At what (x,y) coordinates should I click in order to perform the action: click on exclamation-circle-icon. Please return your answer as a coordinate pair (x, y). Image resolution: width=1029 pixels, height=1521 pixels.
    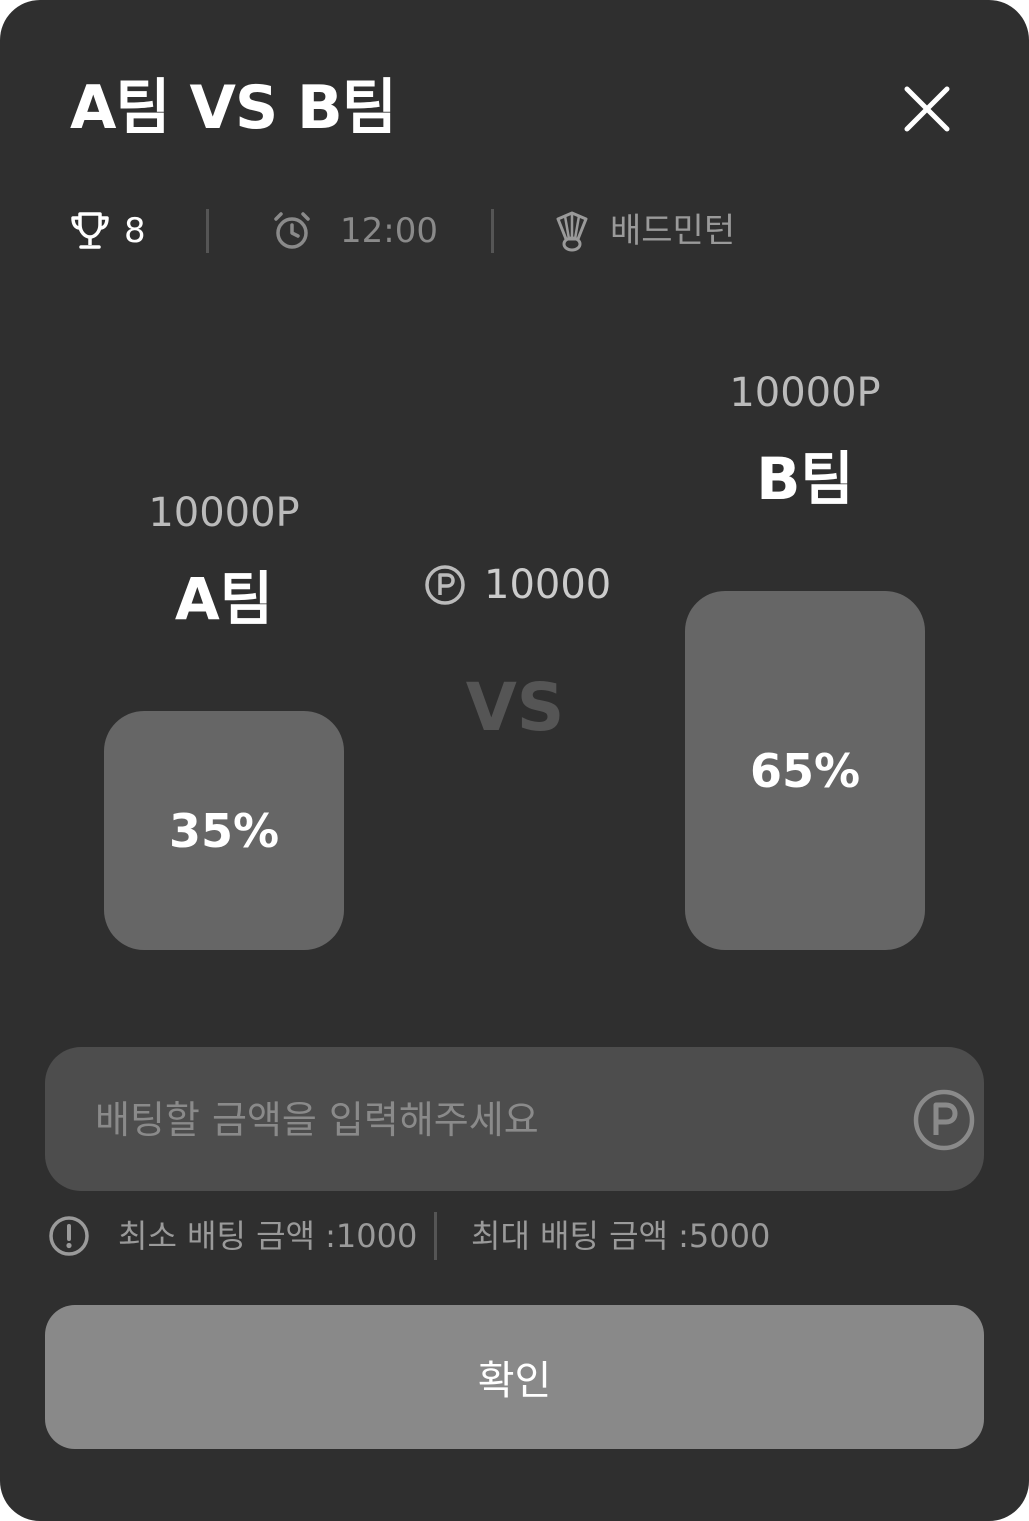
    Looking at the image, I should click on (69, 1236).